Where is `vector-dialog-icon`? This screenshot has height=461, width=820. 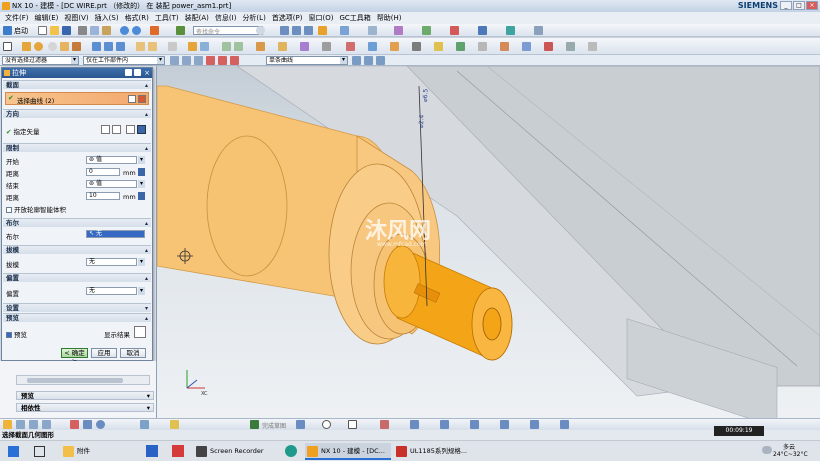 vector-dialog-icon is located at coordinates (116, 129).